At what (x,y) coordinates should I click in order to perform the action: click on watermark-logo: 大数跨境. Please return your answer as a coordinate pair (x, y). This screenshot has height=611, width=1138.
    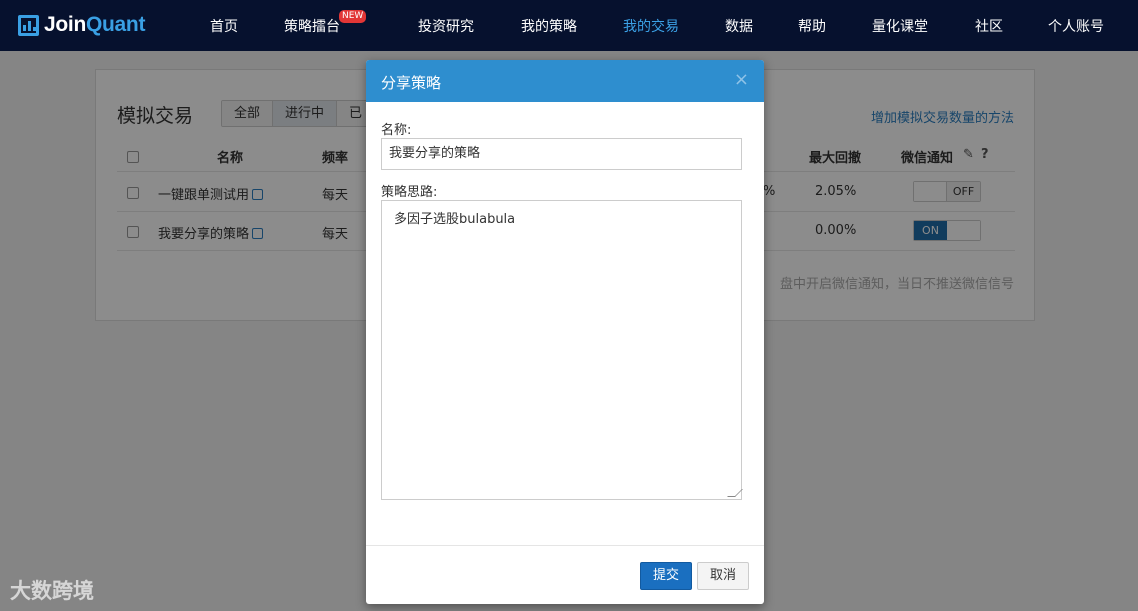
    Looking at the image, I should click on (52, 591).